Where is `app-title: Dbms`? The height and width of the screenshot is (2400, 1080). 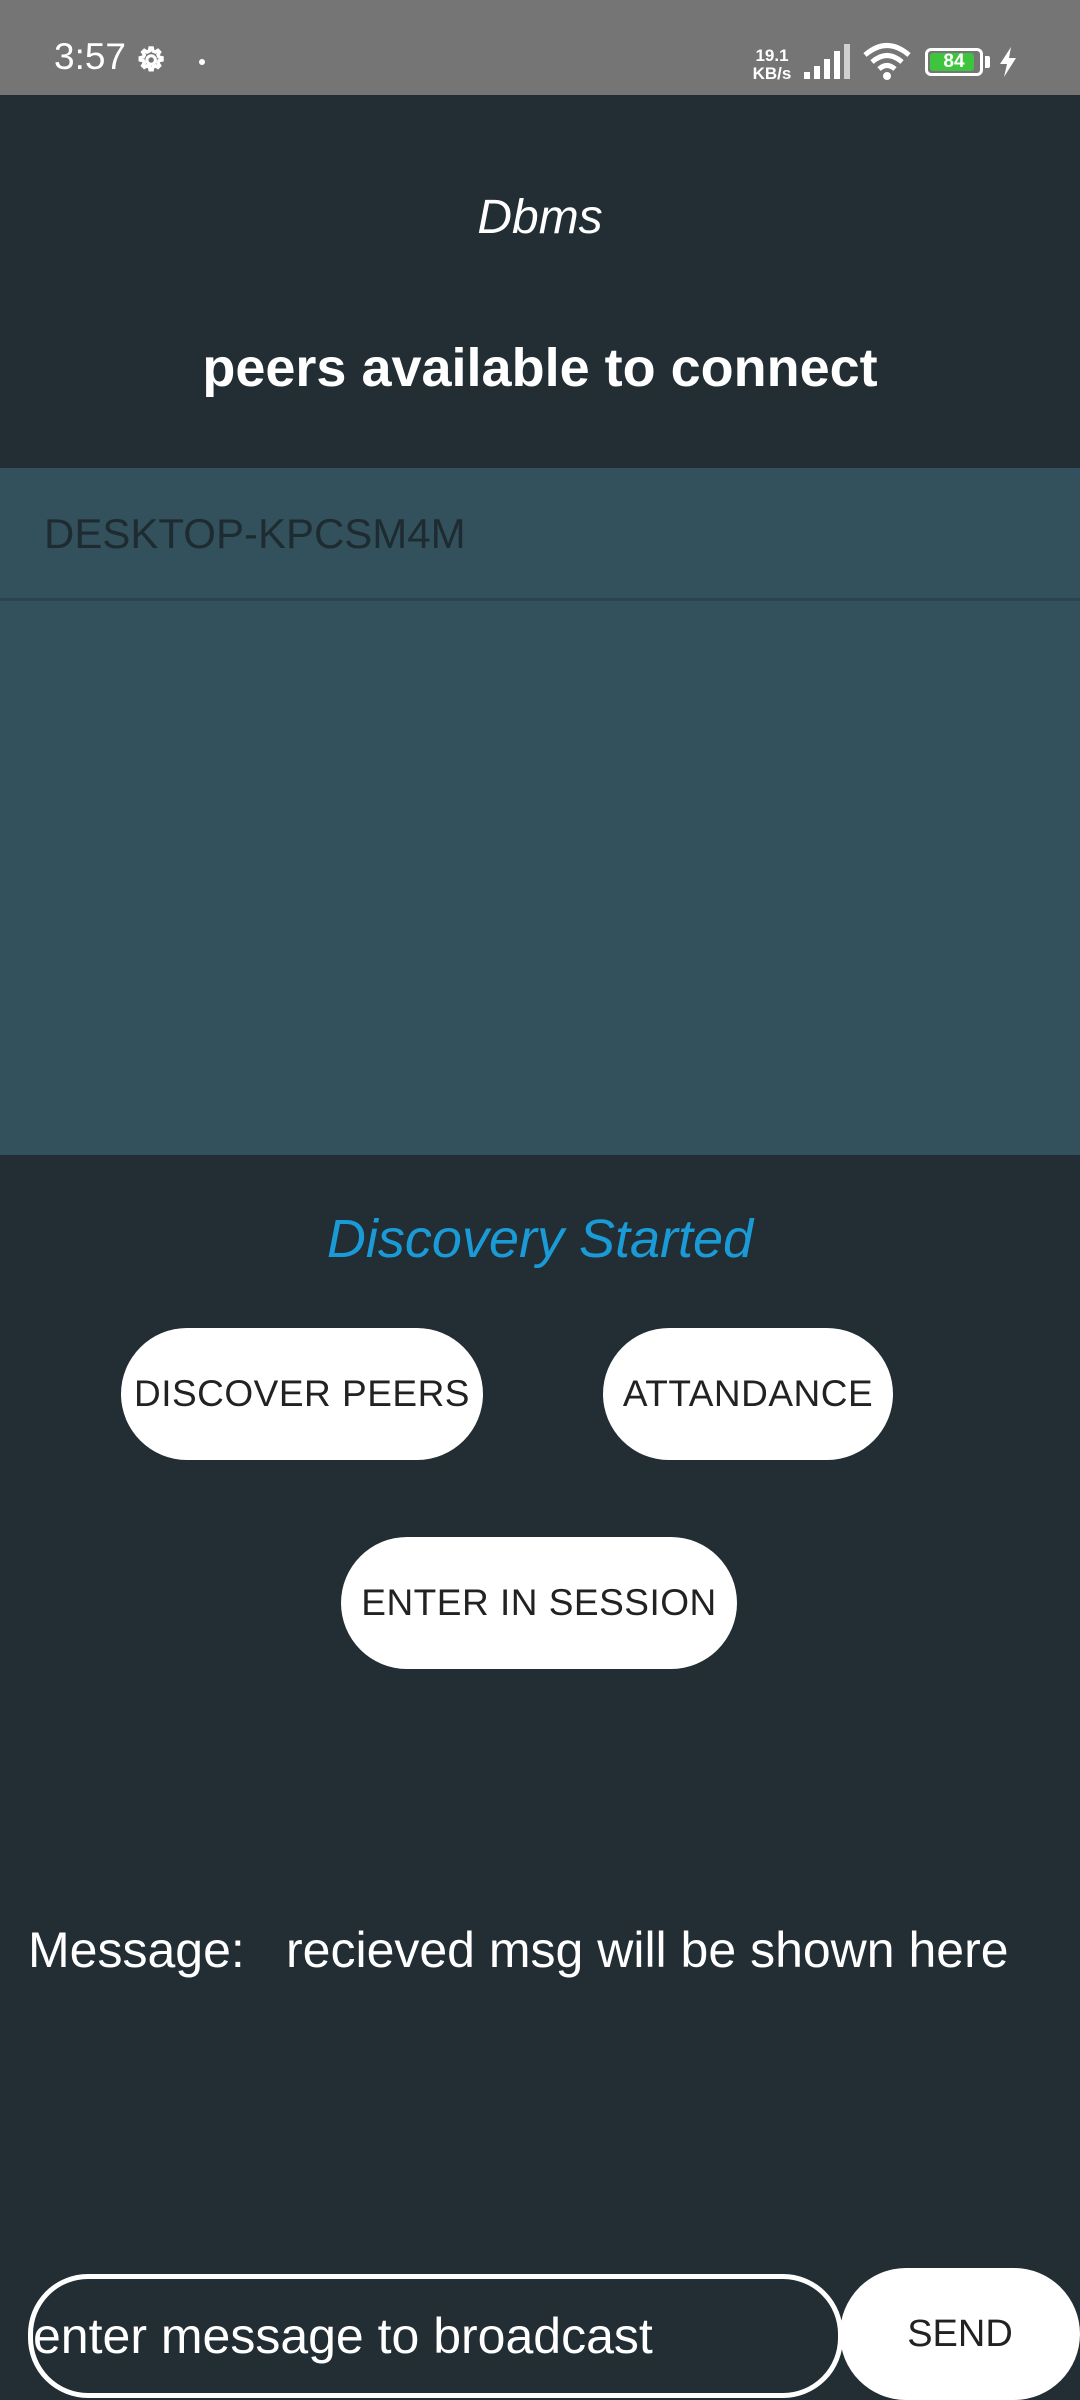
app-title: Dbms is located at coordinates (540, 217).